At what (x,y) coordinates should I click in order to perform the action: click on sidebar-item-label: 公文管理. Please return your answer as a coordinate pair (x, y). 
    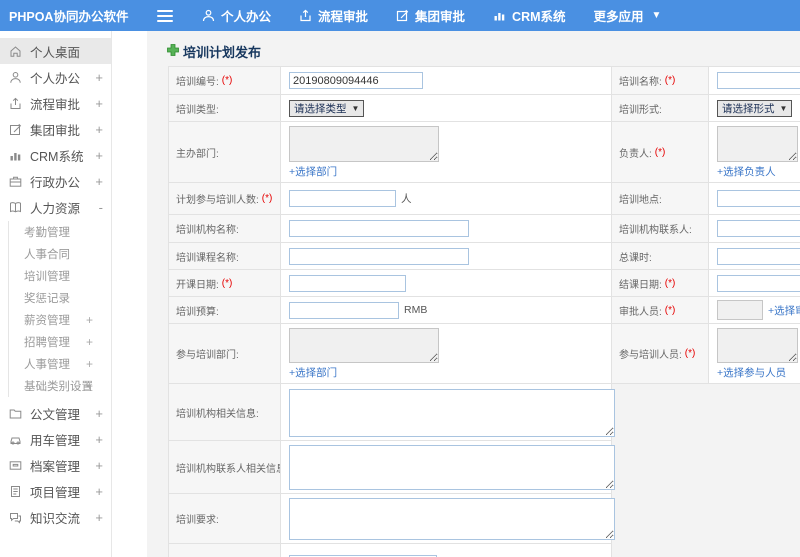
    Looking at the image, I should click on (55, 414).